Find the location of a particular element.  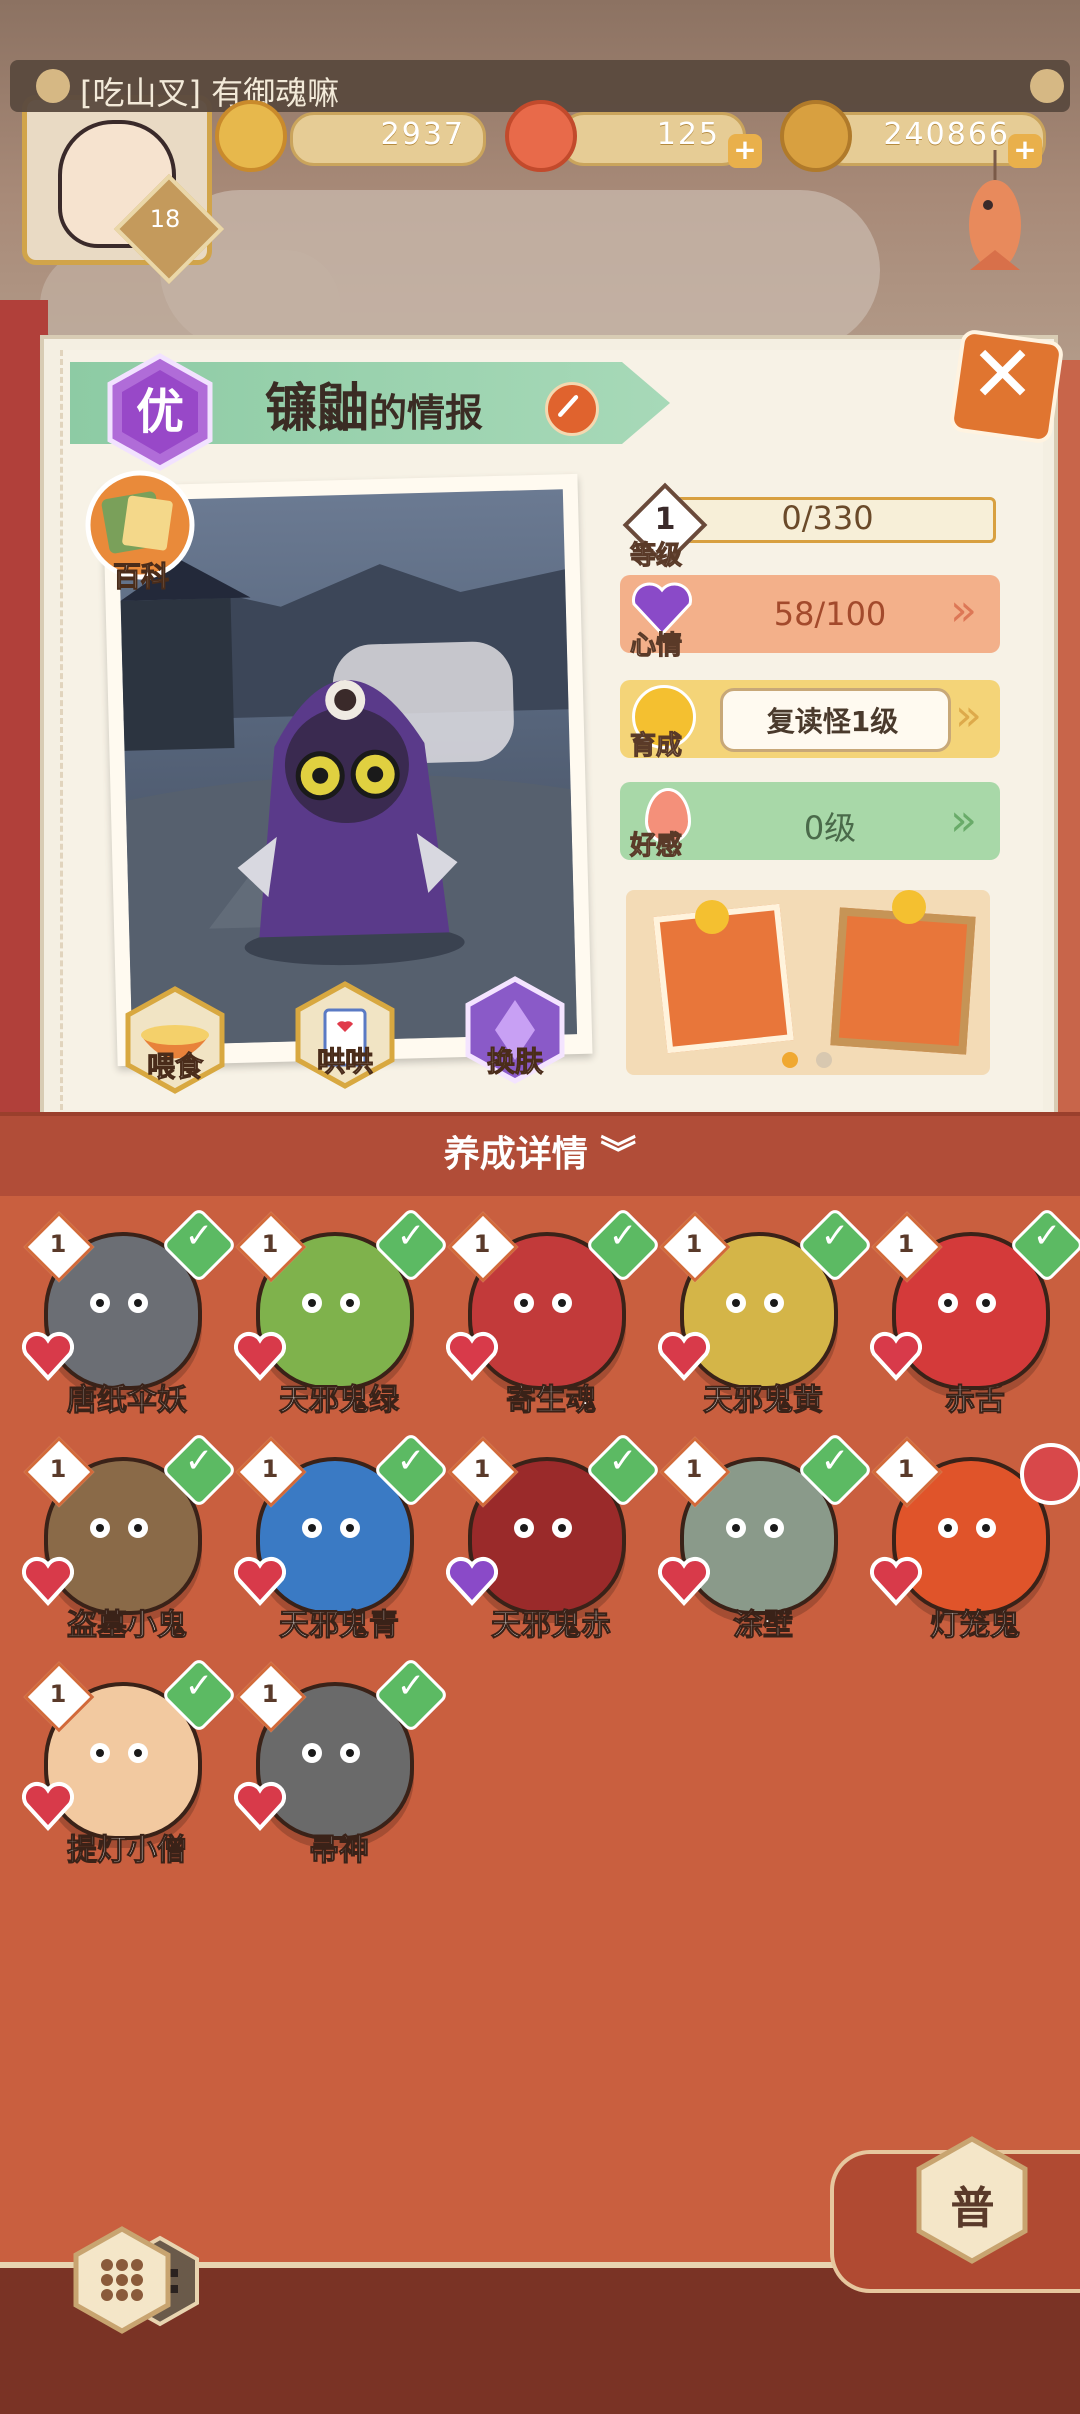

monster-card: 1 ✓ 涂壁 is located at coordinates (766, 1538).